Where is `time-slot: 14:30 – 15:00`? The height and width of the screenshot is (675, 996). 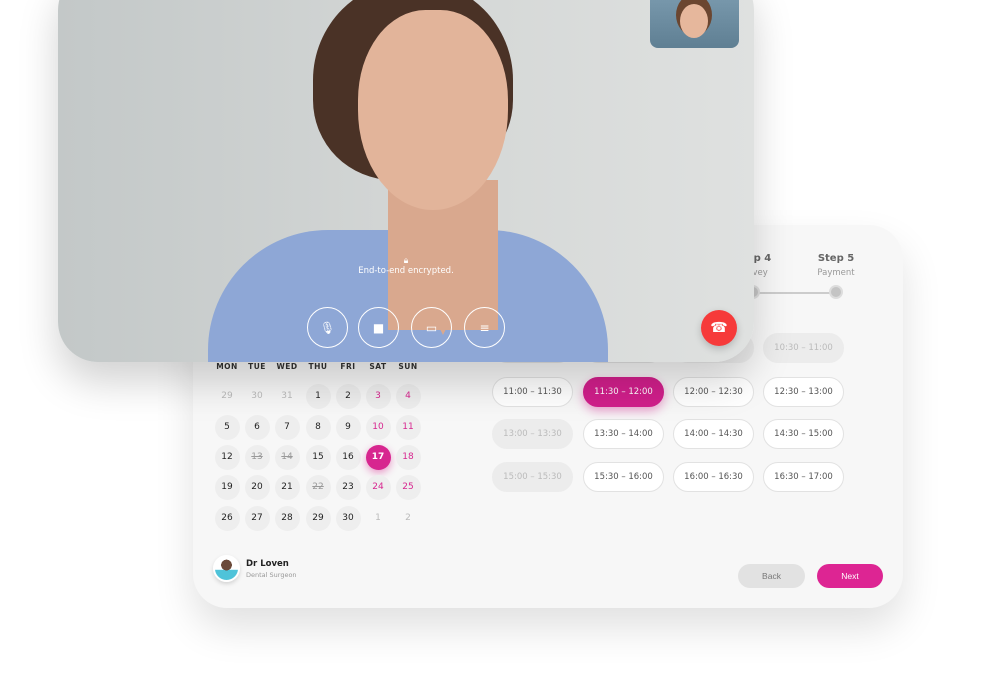 time-slot: 14:30 – 15:00 is located at coordinates (803, 434).